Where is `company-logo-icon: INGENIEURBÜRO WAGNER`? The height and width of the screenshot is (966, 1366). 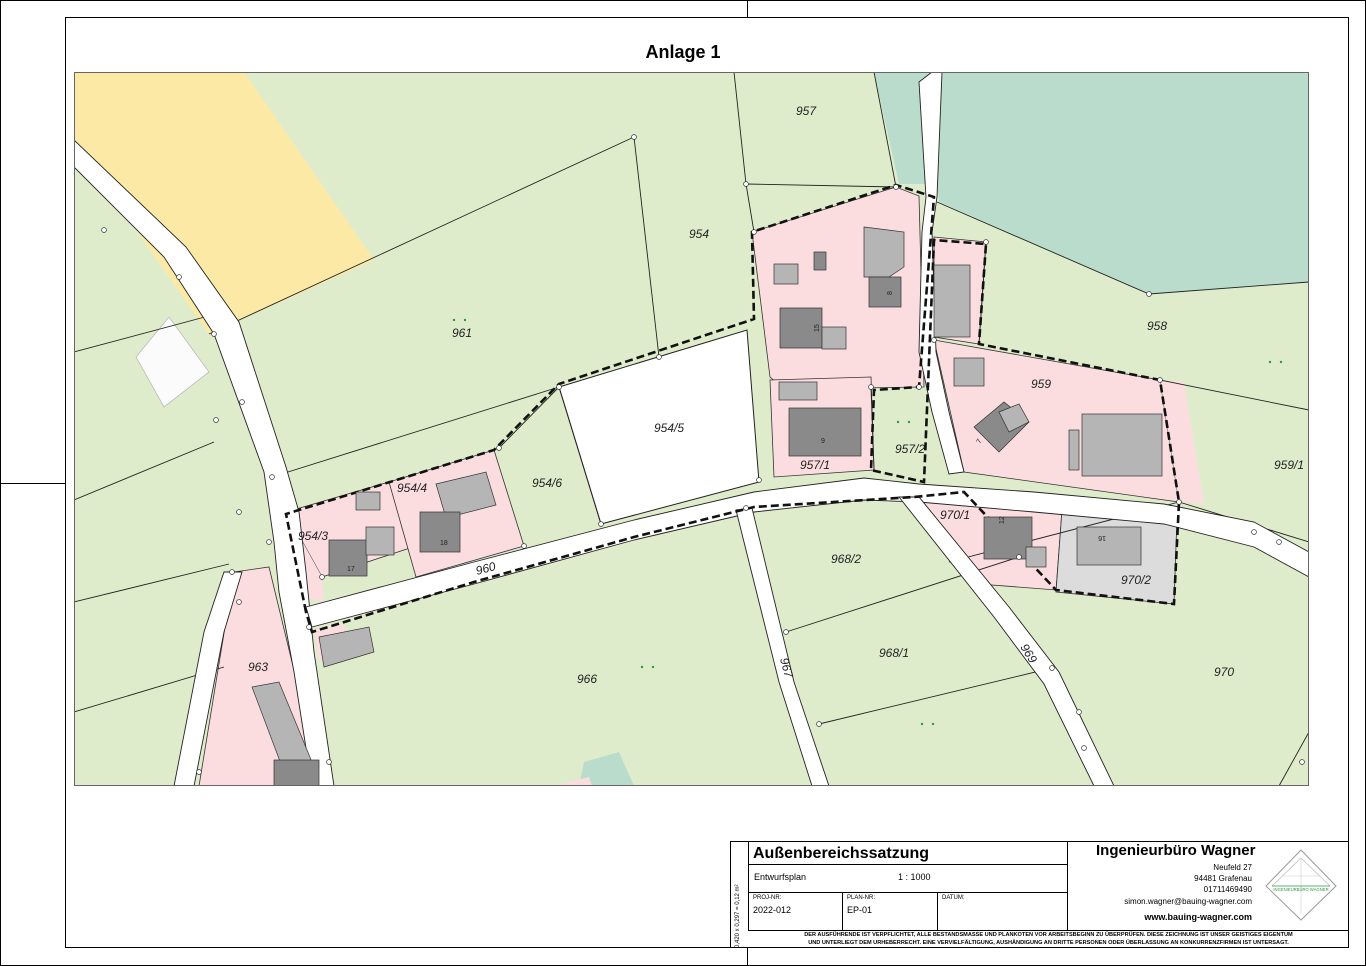
company-logo-icon: INGENIEURBÜRO WAGNER is located at coordinates (1301, 885).